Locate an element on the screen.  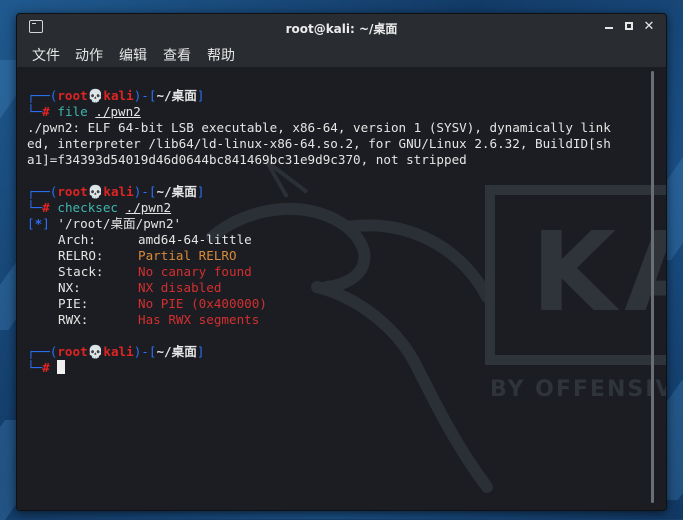
scrollbar-thumb is located at coordinates (652, 287).